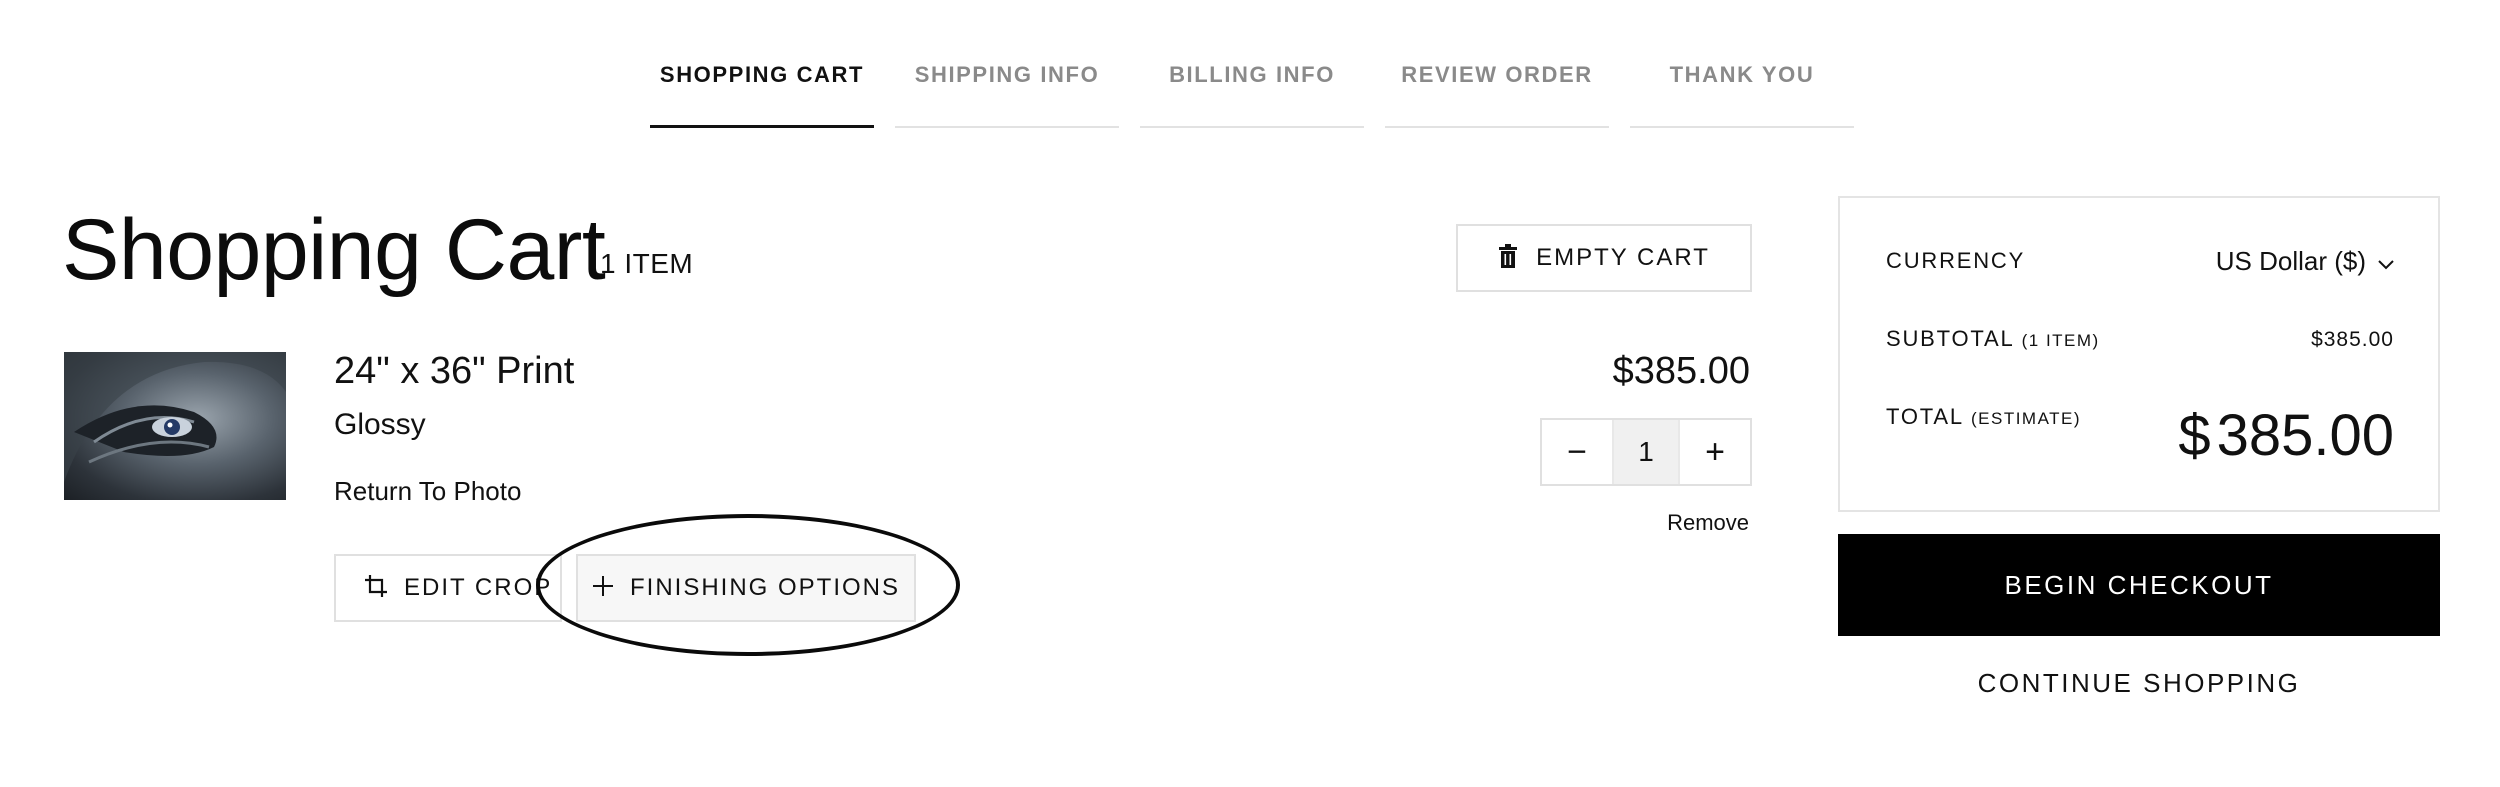  Describe the element at coordinates (762, 74) in the screenshot. I see `step-label: SHOPPING CART` at that location.